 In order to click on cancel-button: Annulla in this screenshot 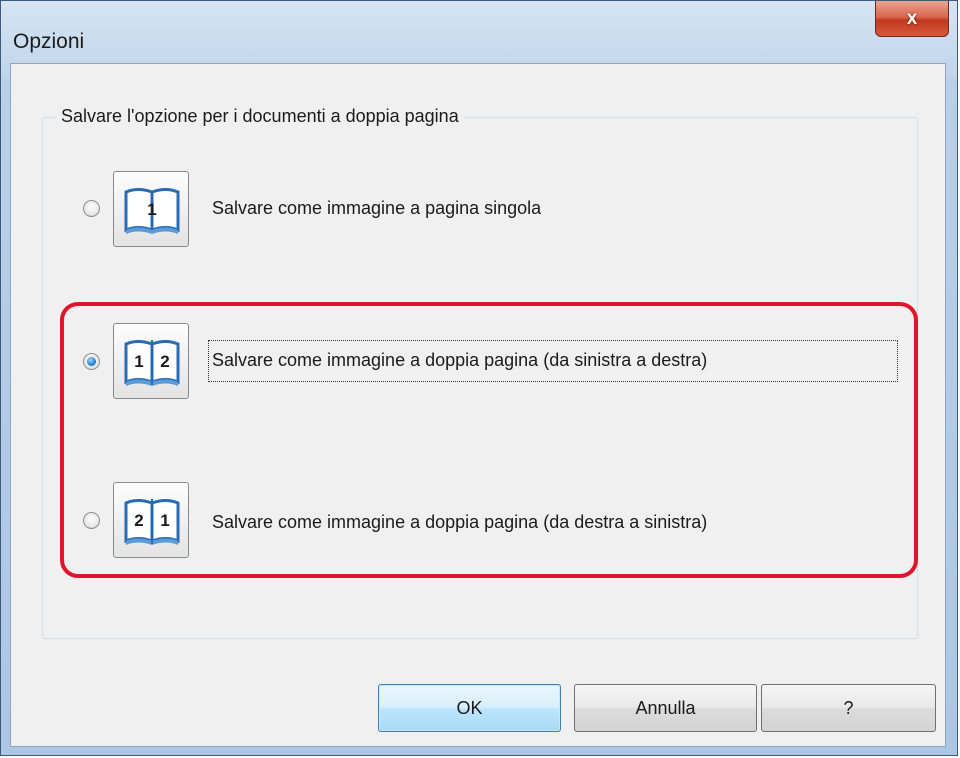, I will do `click(665, 708)`.